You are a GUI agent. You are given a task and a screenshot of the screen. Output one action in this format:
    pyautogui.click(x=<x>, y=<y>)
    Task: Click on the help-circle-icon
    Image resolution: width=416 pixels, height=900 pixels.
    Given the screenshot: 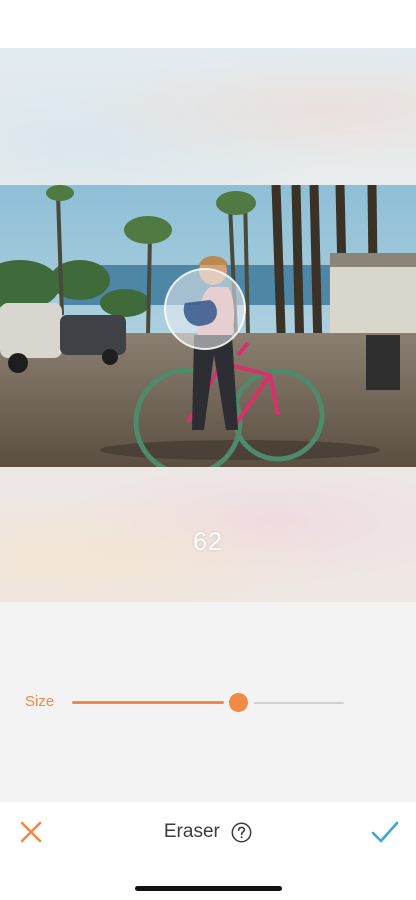 What is the action you would take?
    pyautogui.click(x=241, y=832)
    